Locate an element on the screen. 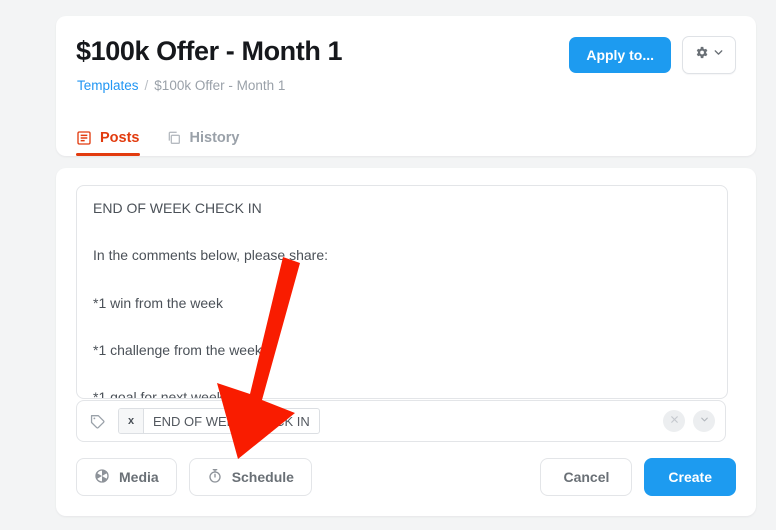 The image size is (776, 530). copy-duplicate-icon is located at coordinates (174, 138).